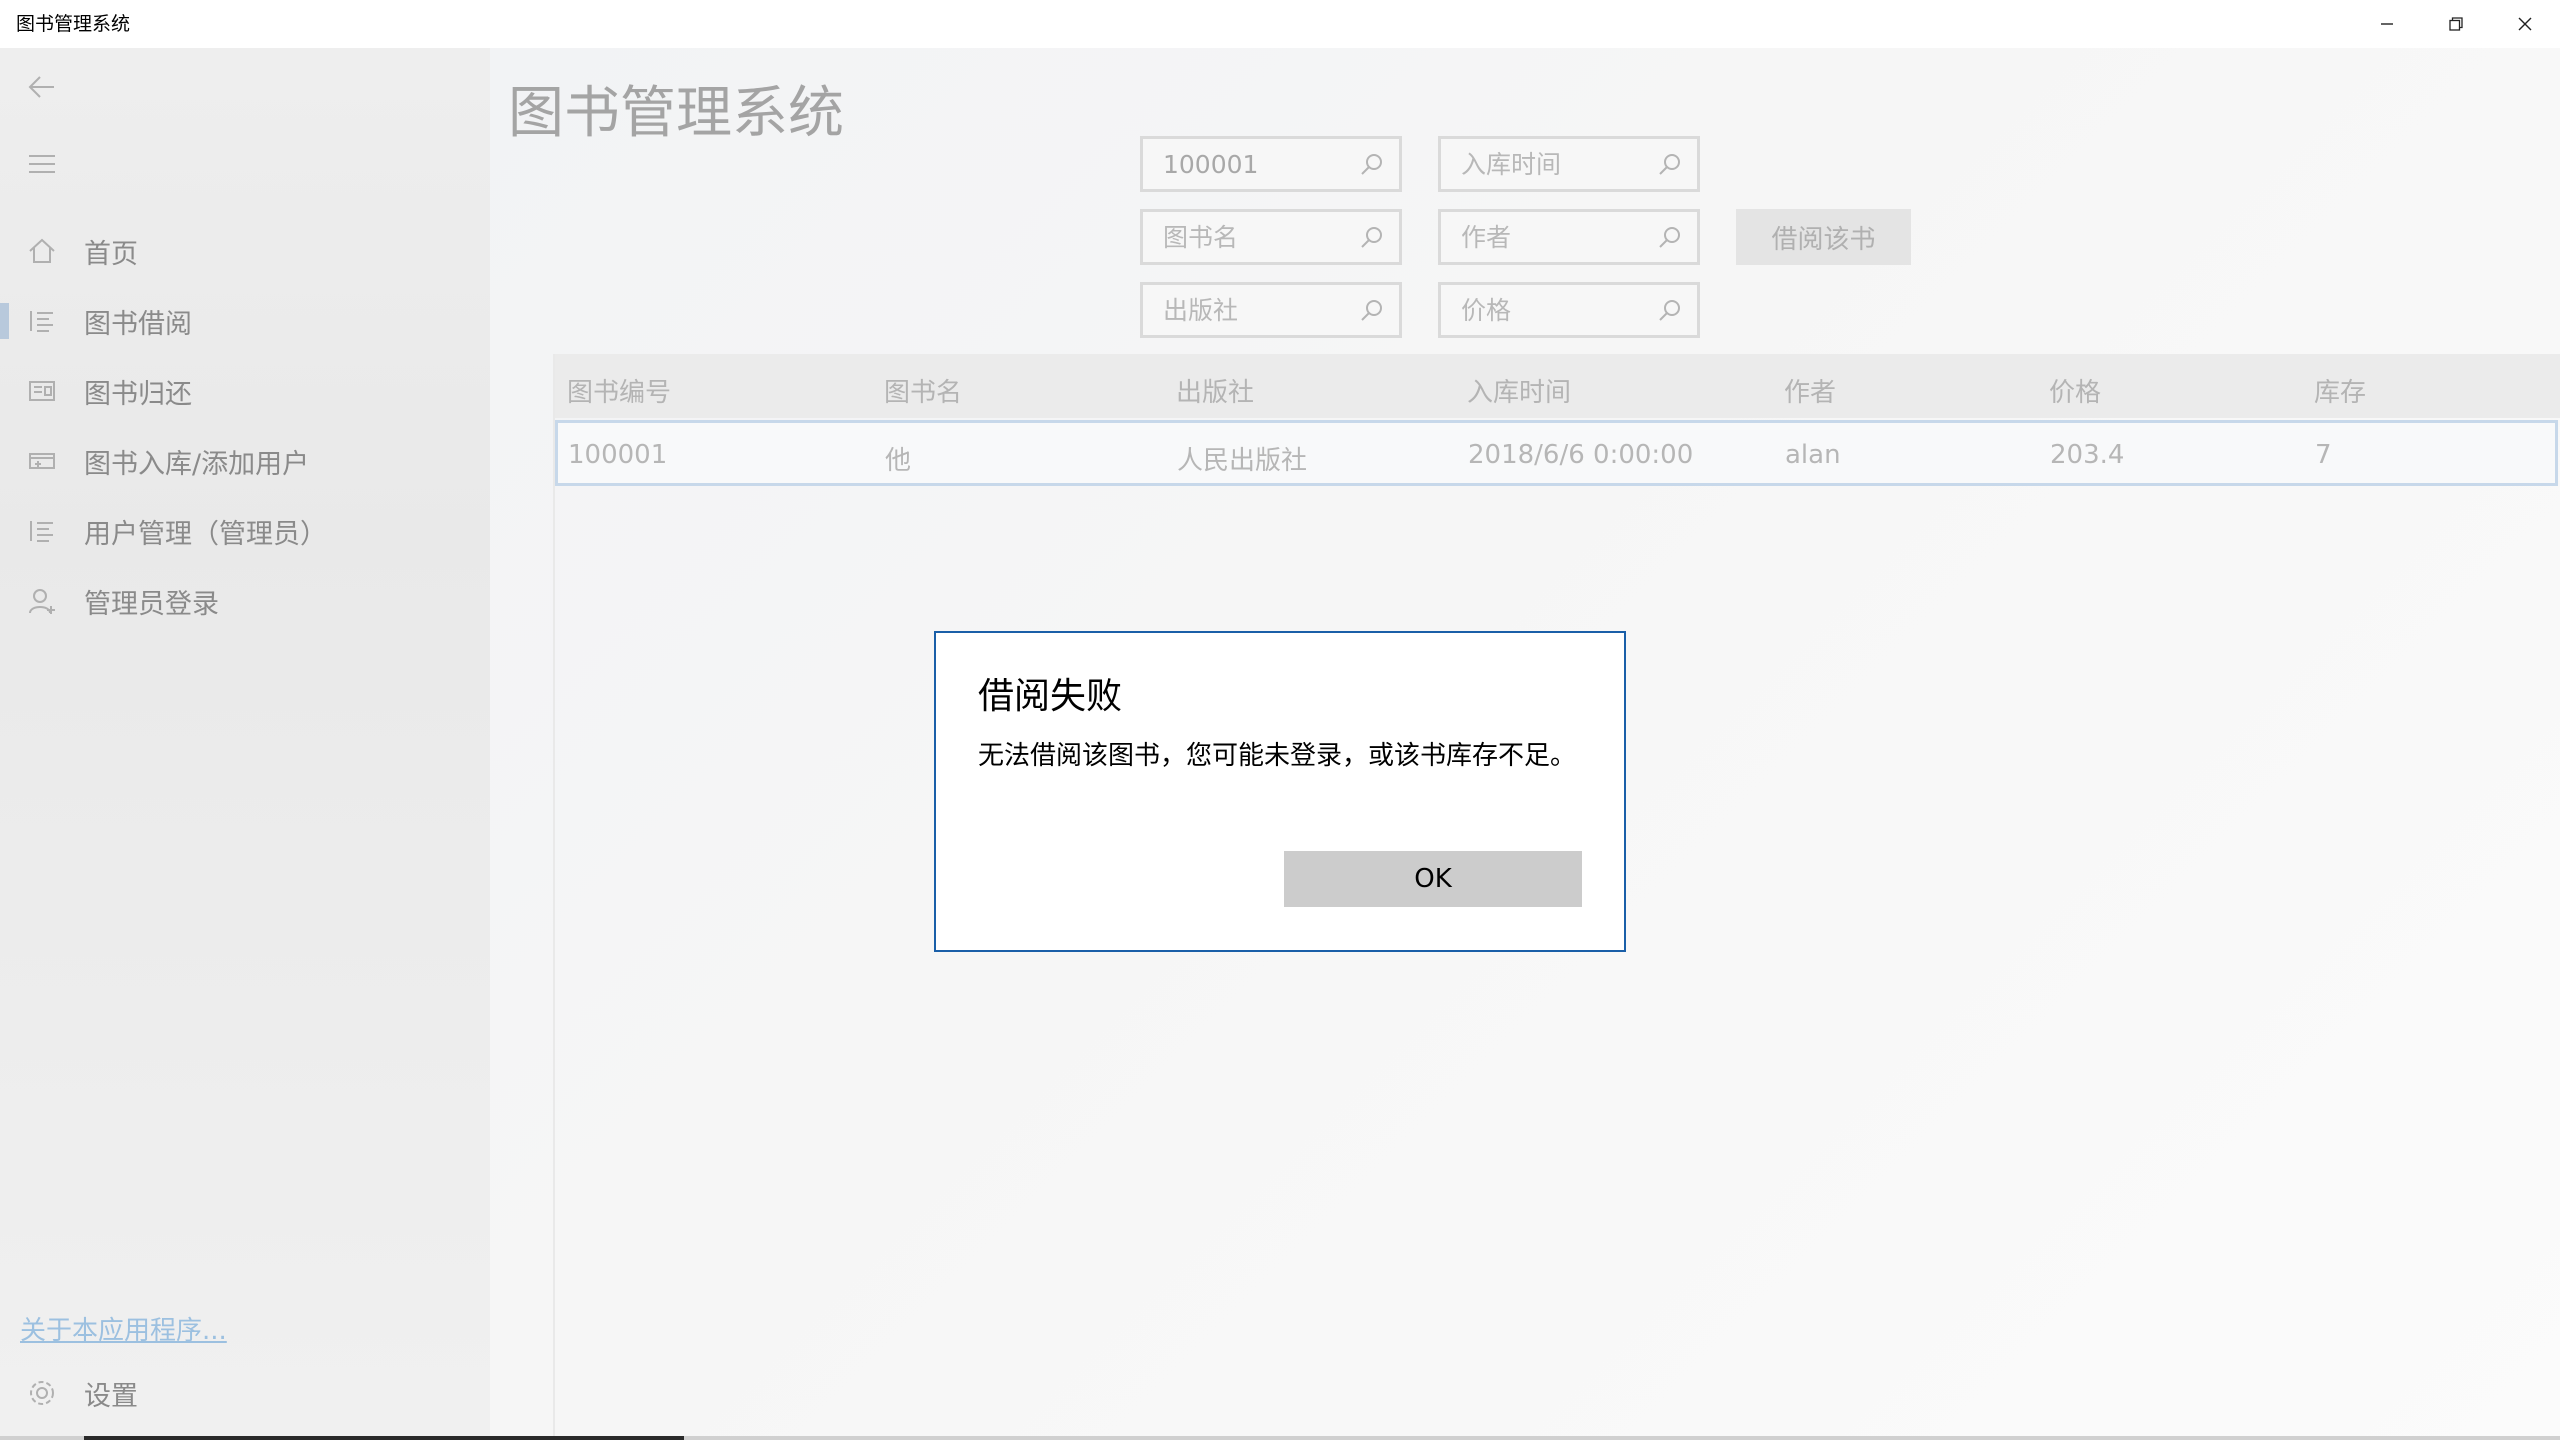 The height and width of the screenshot is (1440, 2560). Describe the element at coordinates (42, 601) in the screenshot. I see `person-icon` at that location.